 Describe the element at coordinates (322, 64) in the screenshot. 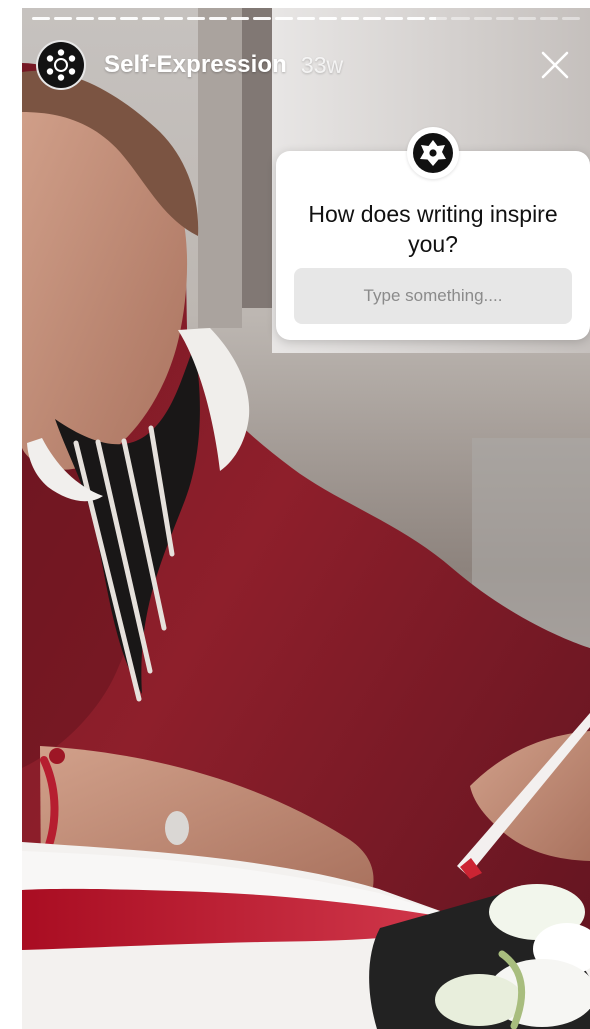

I see `post-age: 33w` at that location.